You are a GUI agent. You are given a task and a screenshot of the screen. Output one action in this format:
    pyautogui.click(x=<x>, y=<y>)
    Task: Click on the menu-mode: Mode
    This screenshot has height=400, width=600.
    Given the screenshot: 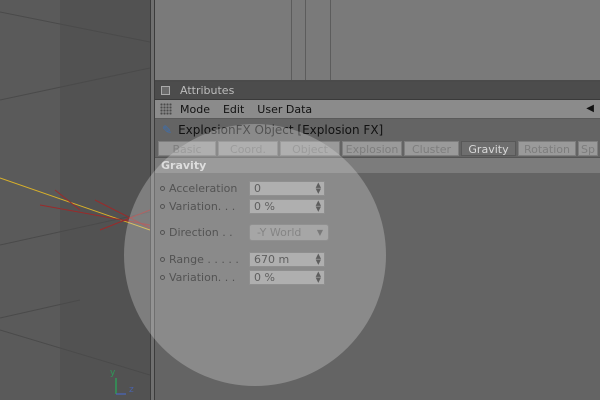 What is the action you would take?
    pyautogui.click(x=195, y=109)
    